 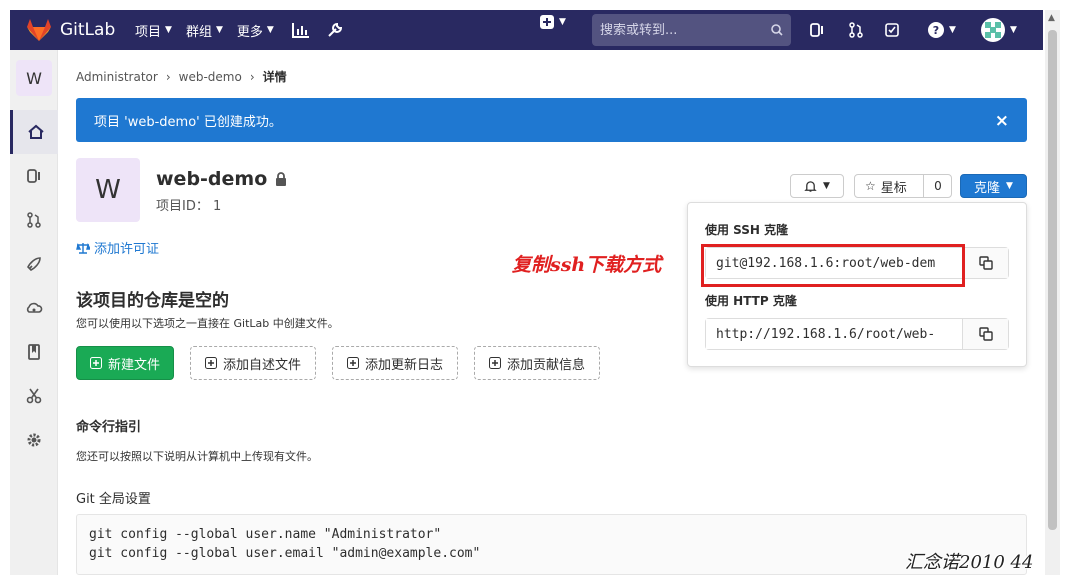 I want to click on sidebar-item-issues, so click(x=34, y=176).